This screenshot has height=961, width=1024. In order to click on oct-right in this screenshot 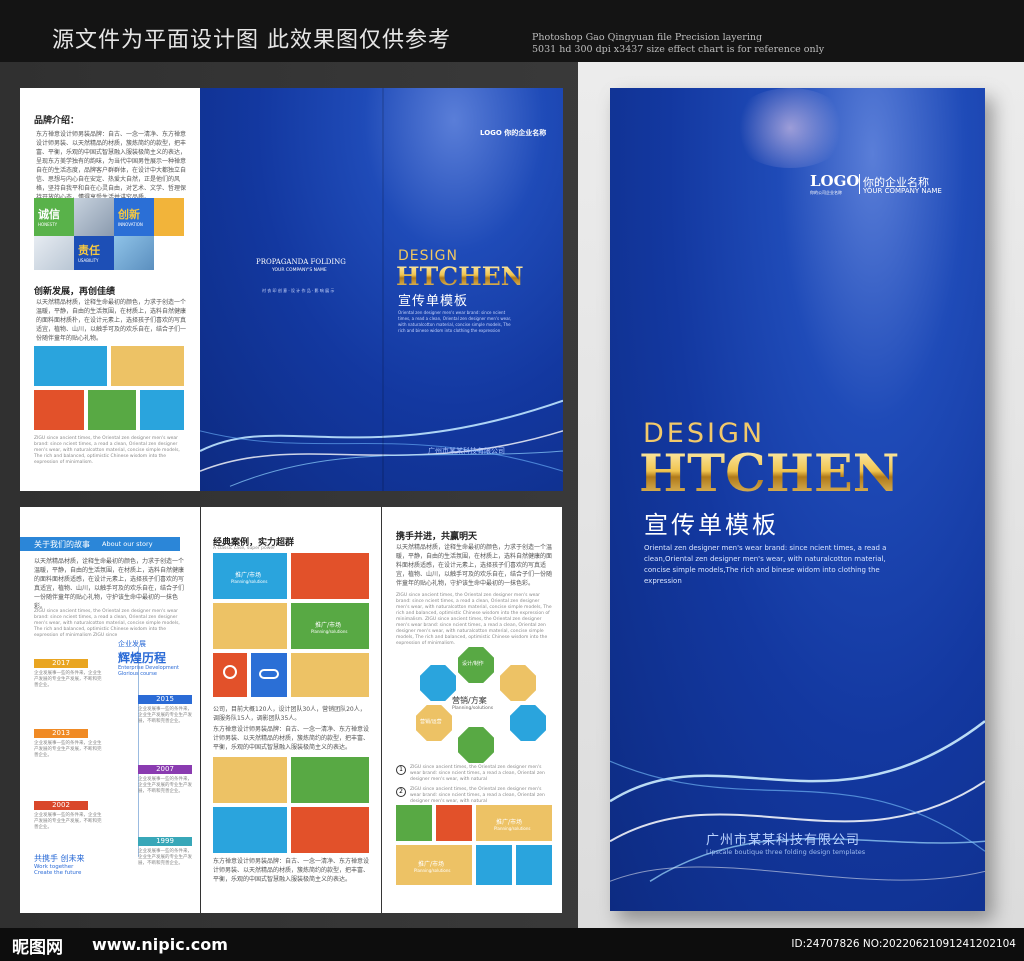, I will do `click(528, 723)`.